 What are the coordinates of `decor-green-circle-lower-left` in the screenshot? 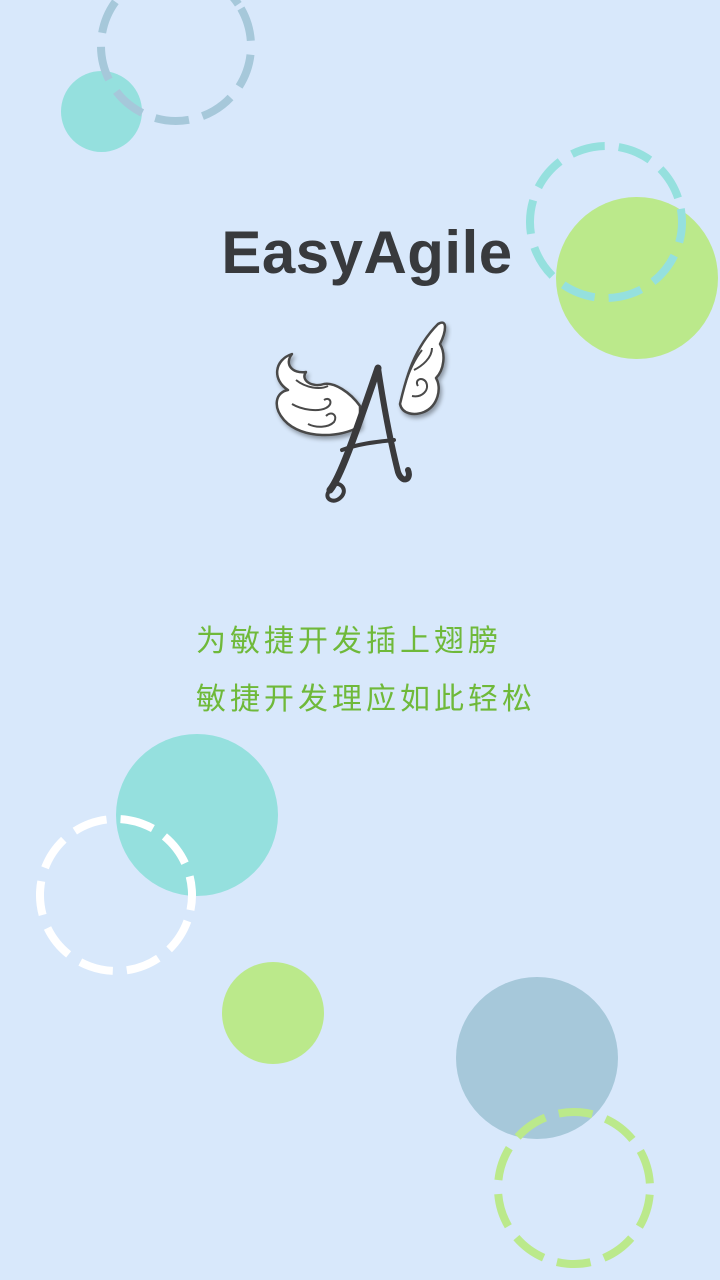 It's located at (273, 1013).